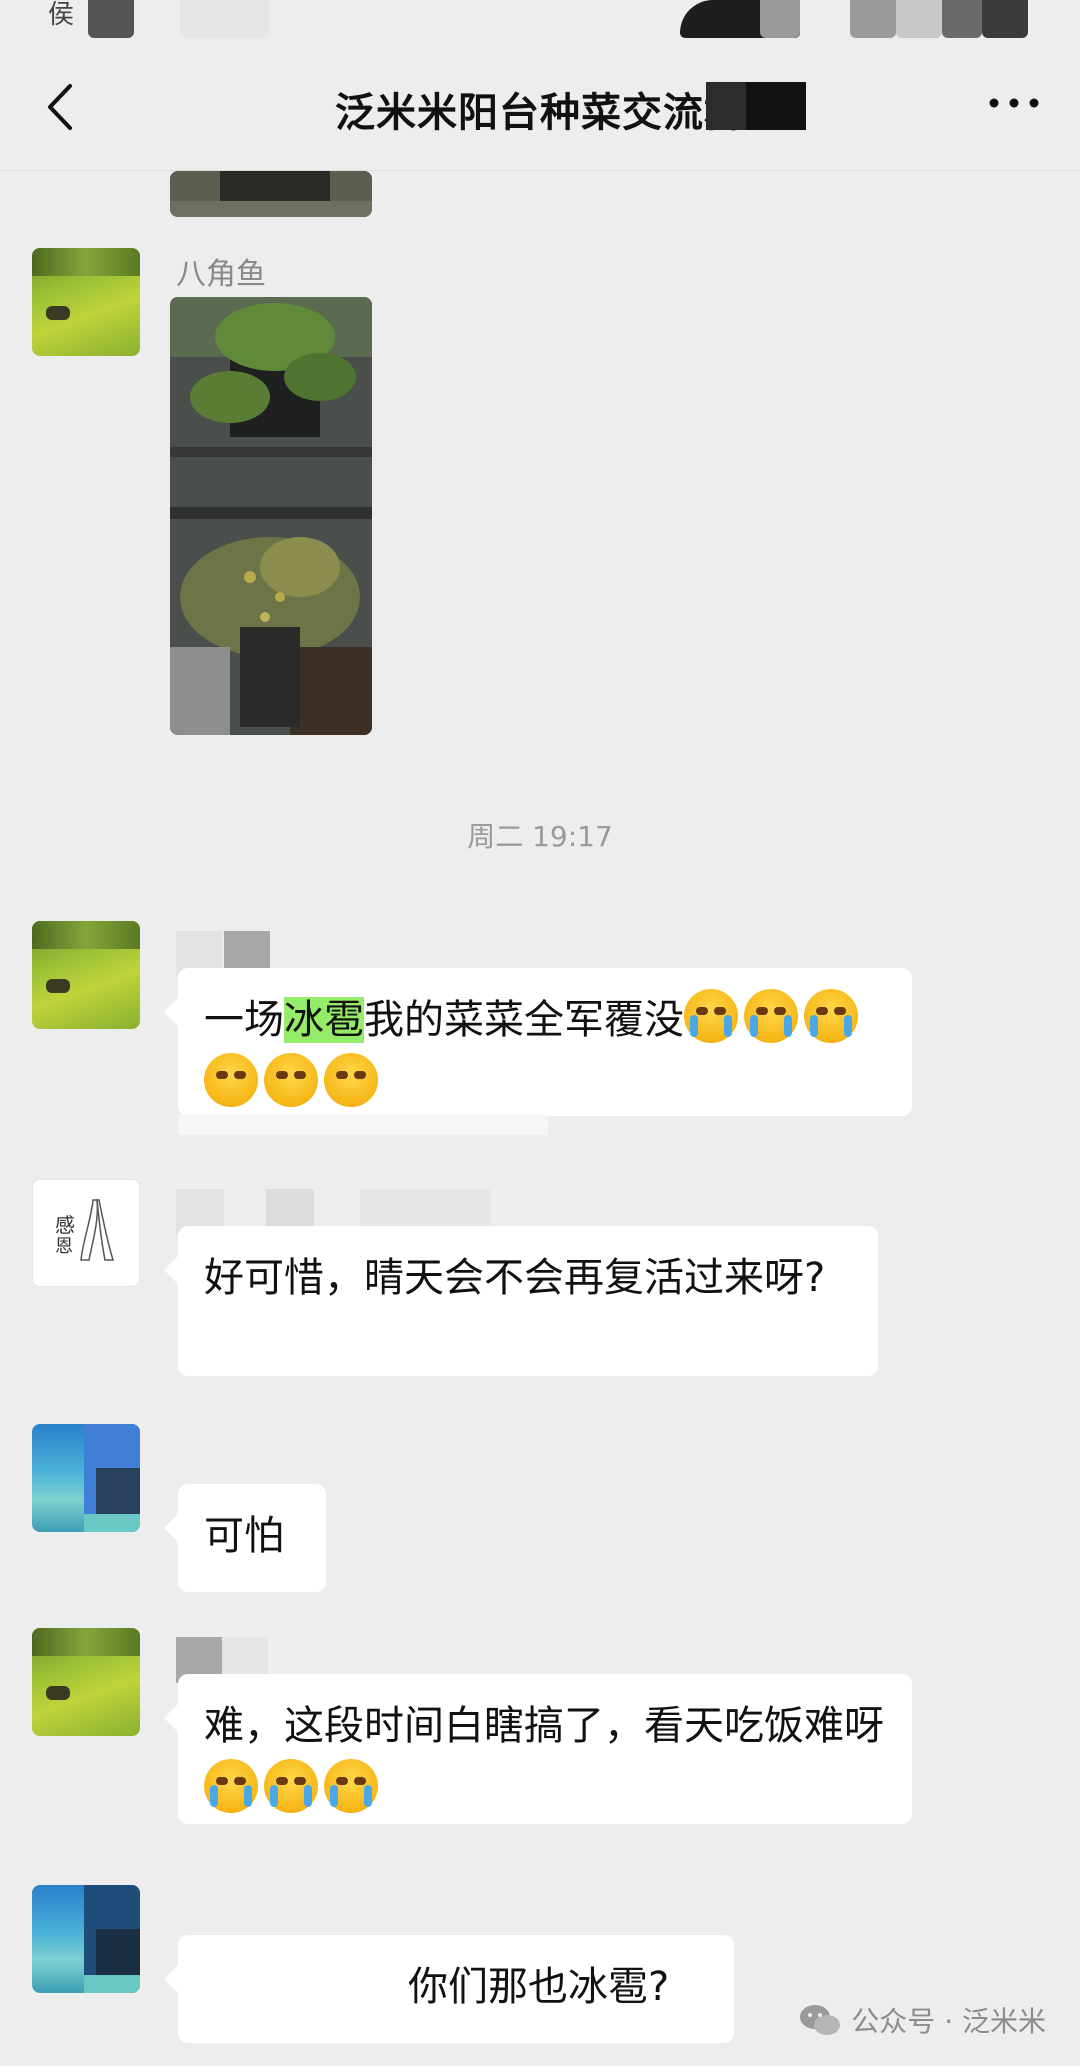 The height and width of the screenshot is (2066, 1080). I want to click on watermark-text: 公众号 · 泛米米, so click(948, 2021).